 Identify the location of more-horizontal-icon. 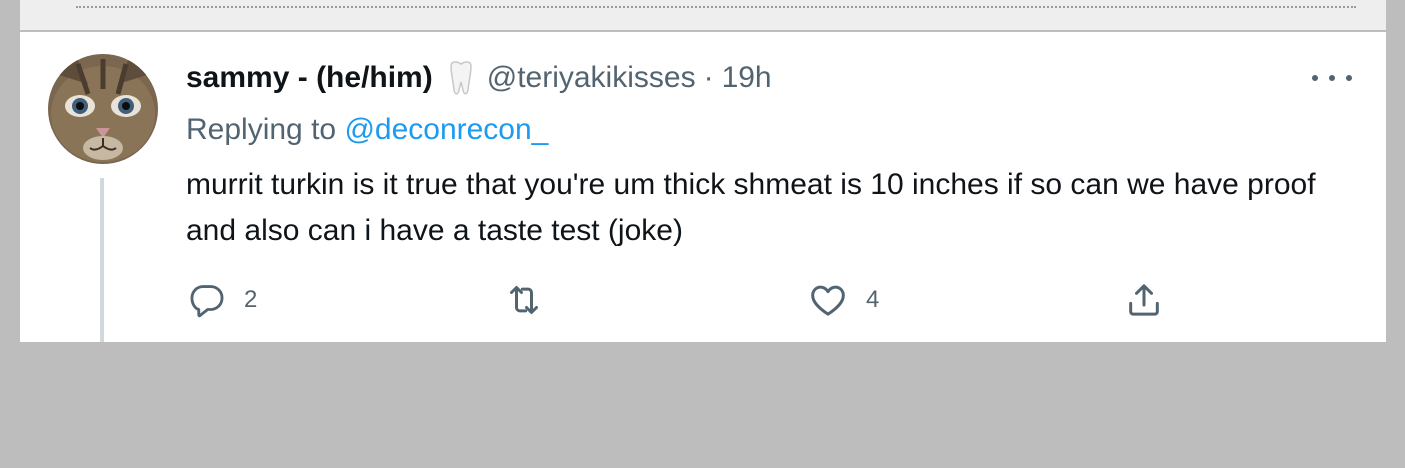
(1315, 78).